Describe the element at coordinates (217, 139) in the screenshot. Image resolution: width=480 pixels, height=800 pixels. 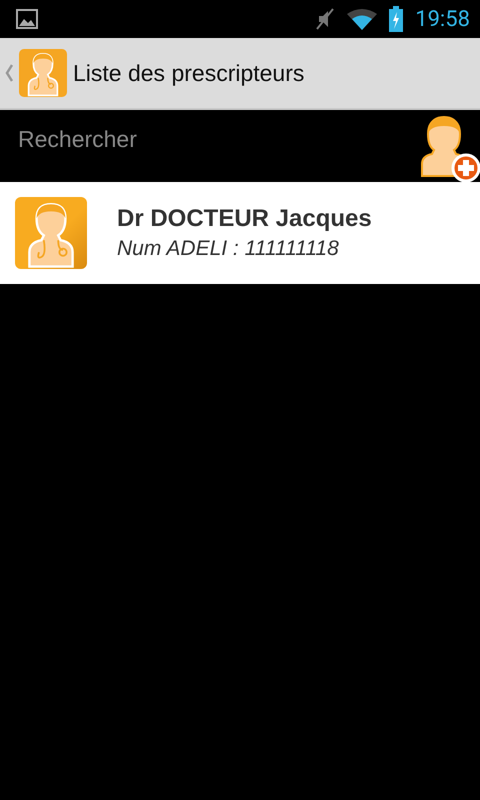
I see `search-field: Rechercher` at that location.